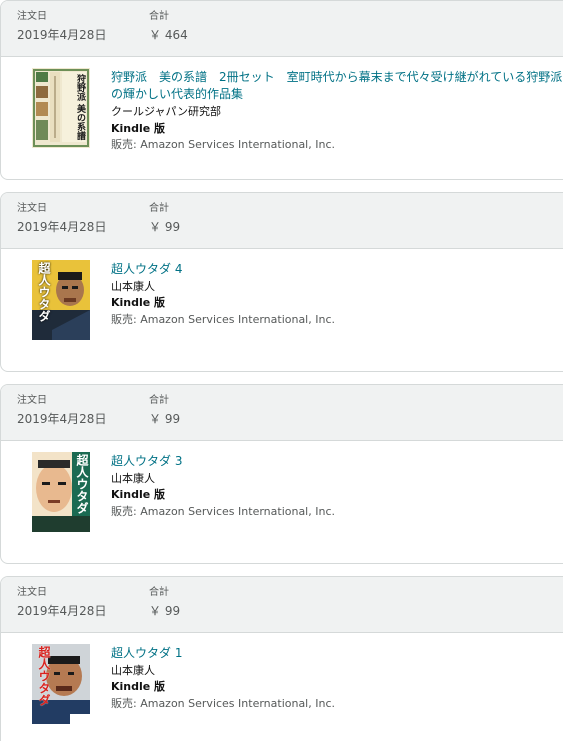  What do you see at coordinates (337, 269) in the screenshot?
I see `product-title-link: 超人ウタダ 4` at bounding box center [337, 269].